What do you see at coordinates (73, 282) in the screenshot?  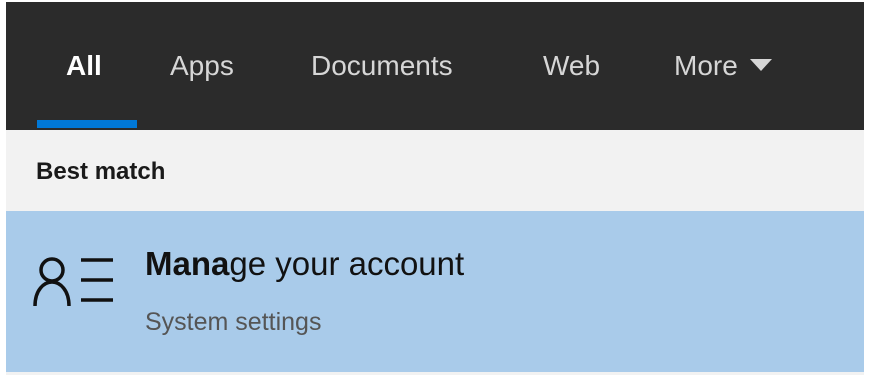 I see `account-settings-icon` at bounding box center [73, 282].